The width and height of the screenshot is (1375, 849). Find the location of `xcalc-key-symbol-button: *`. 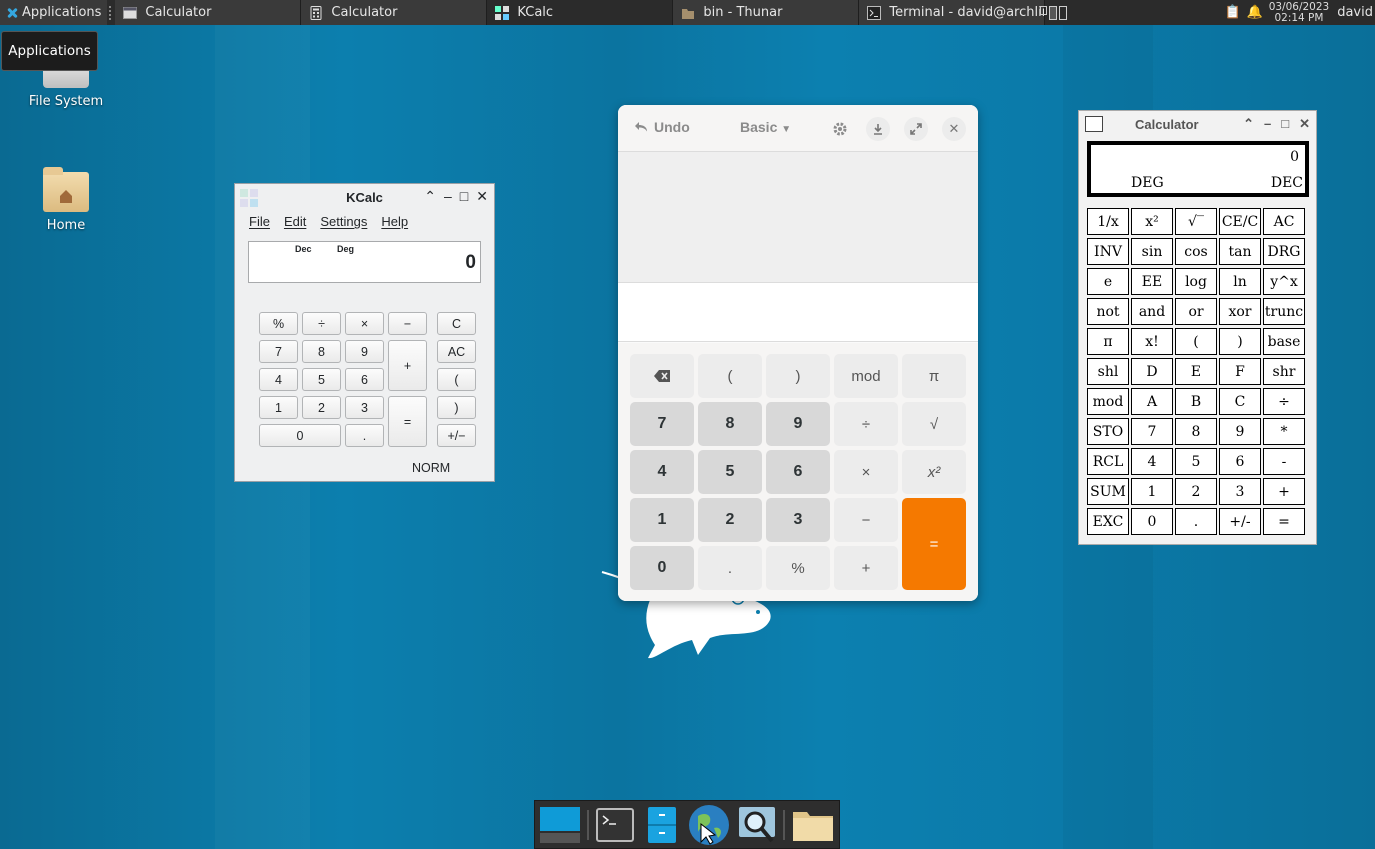

xcalc-key-symbol-button: * is located at coordinates (1284, 431).